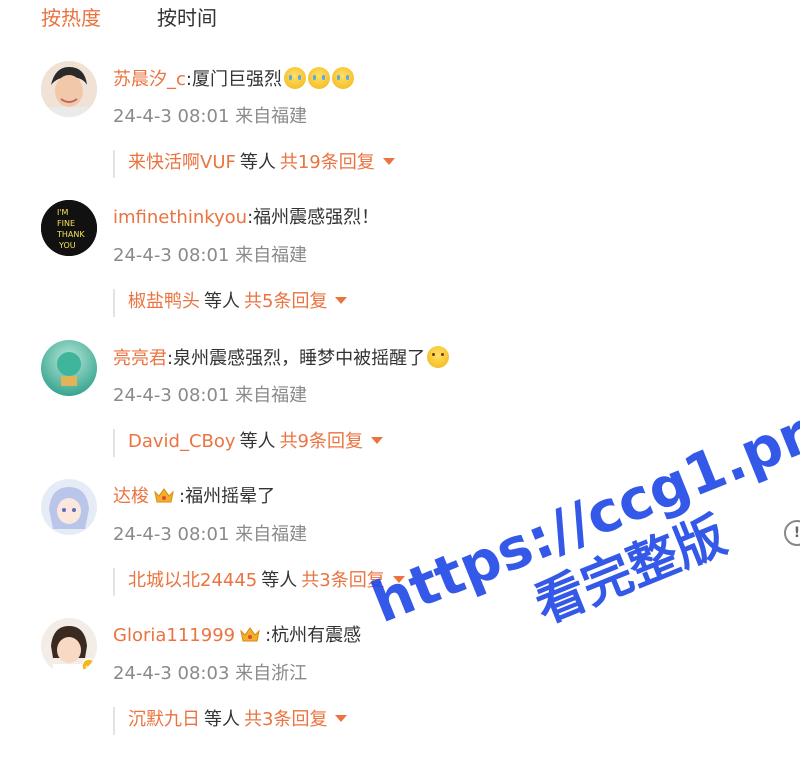 The width and height of the screenshot is (800, 758). I want to click on avatar-text: I'M, so click(63, 212).